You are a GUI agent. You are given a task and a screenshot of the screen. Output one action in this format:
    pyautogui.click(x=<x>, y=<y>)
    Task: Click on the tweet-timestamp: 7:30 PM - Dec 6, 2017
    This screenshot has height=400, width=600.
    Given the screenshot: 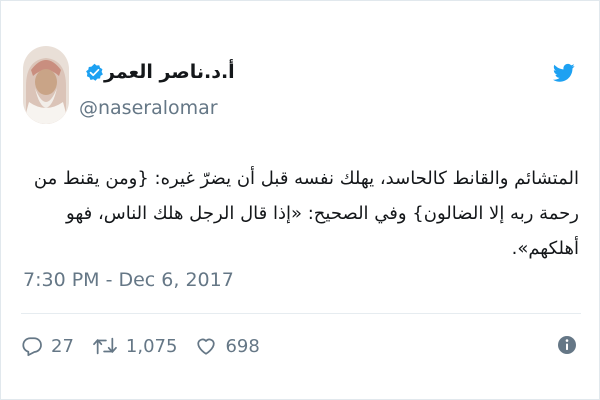 What is the action you would take?
    pyautogui.click(x=128, y=280)
    